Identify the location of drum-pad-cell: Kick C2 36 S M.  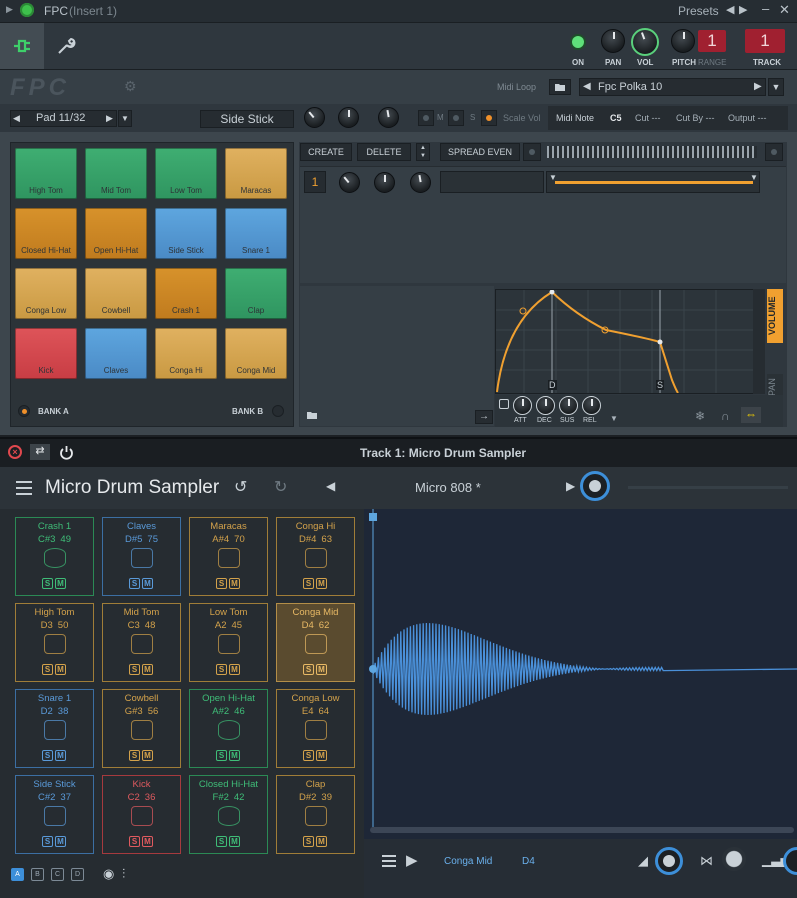
(141, 814).